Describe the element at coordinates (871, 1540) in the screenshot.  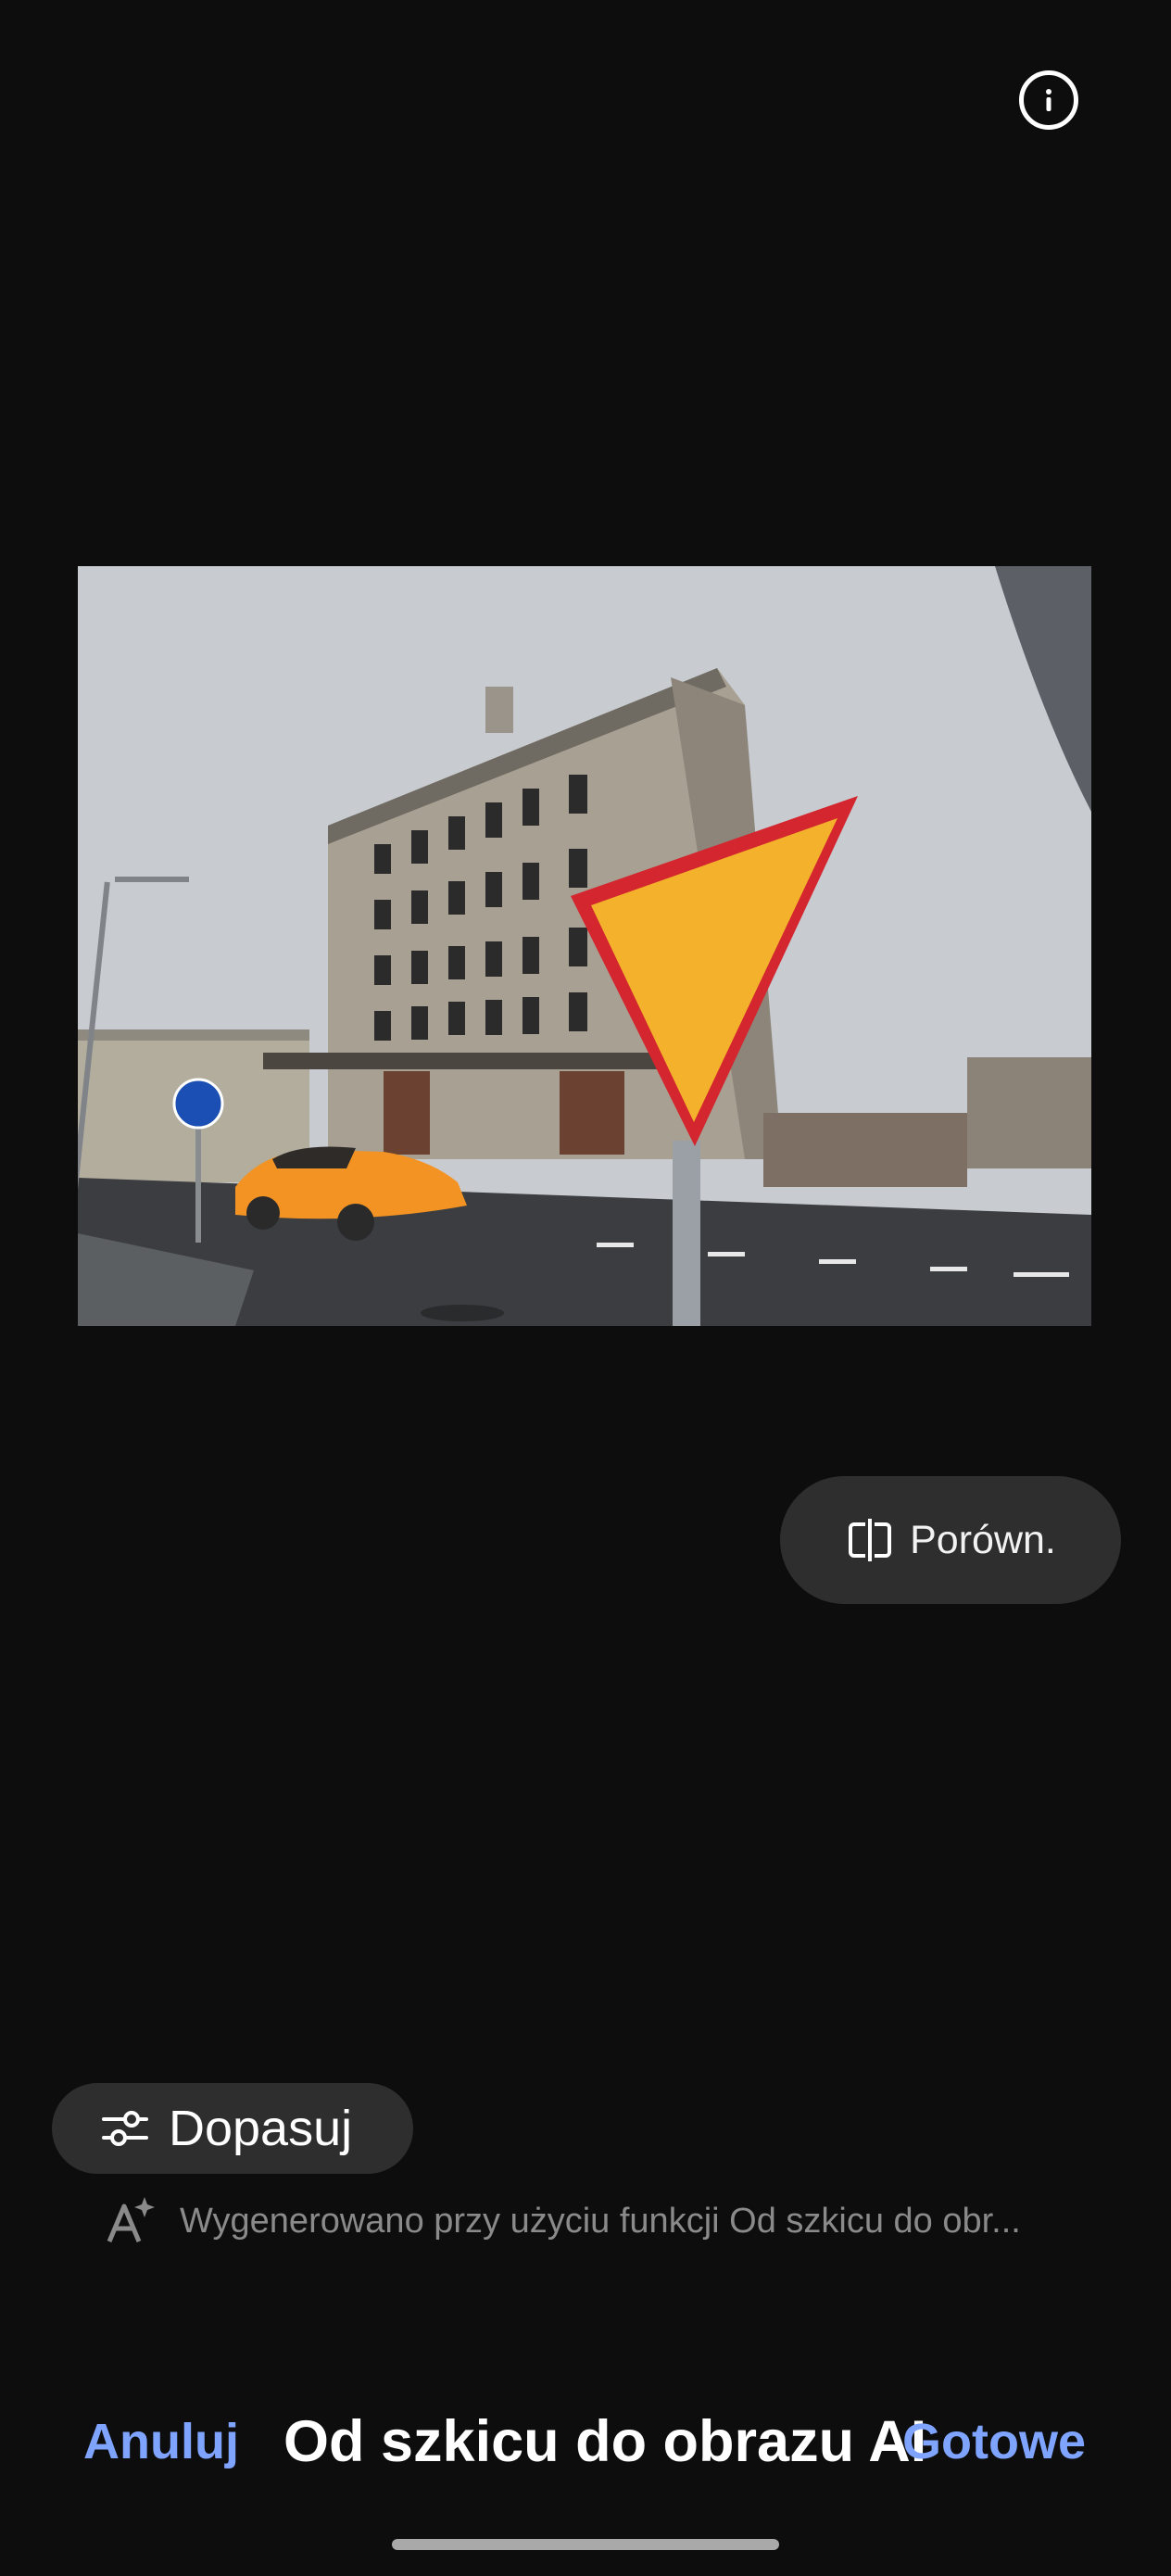
I see `compare-split-icon` at that location.